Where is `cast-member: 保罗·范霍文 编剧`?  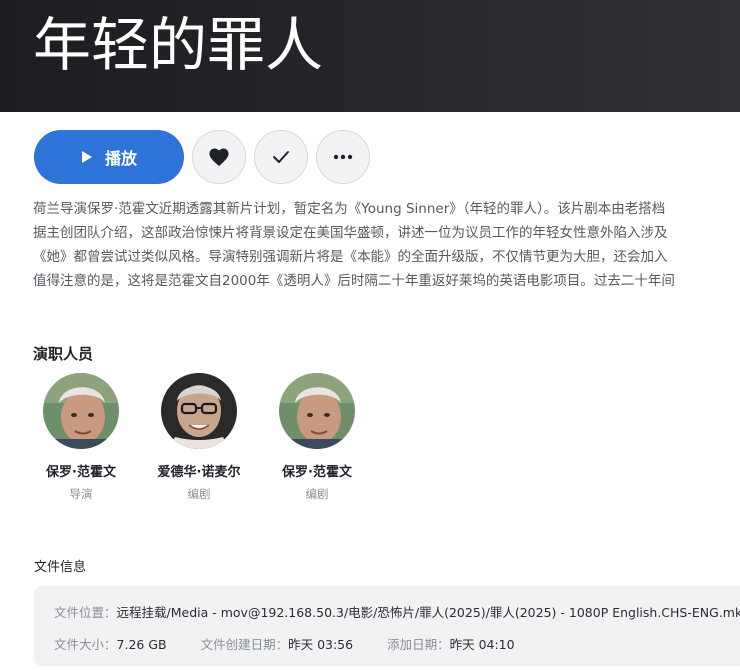 cast-member: 保罗·范霍文 编剧 is located at coordinates (317, 437).